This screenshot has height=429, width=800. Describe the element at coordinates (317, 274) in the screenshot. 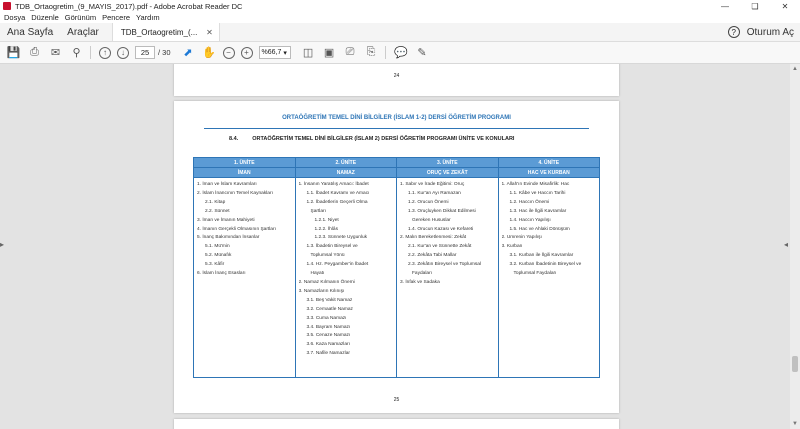

I see `topic-item: Hayatı` at that location.